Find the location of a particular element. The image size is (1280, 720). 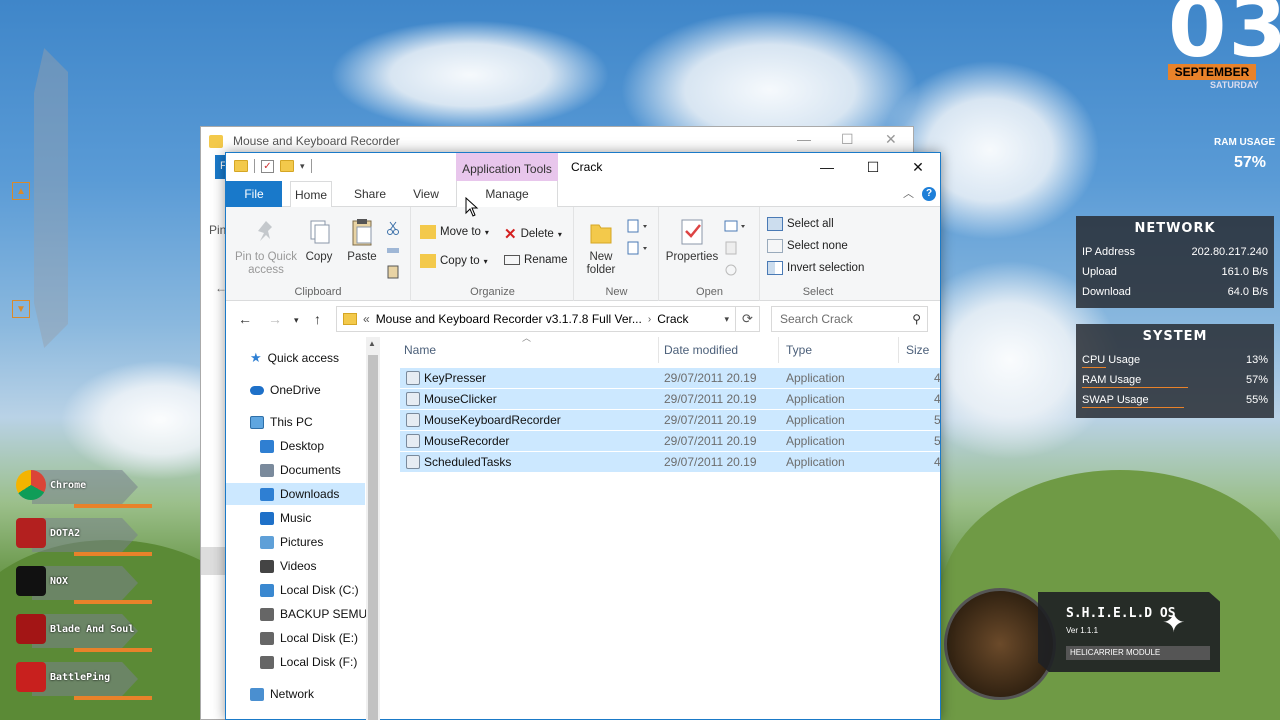

tab-view: View is located at coordinates (426, 194).